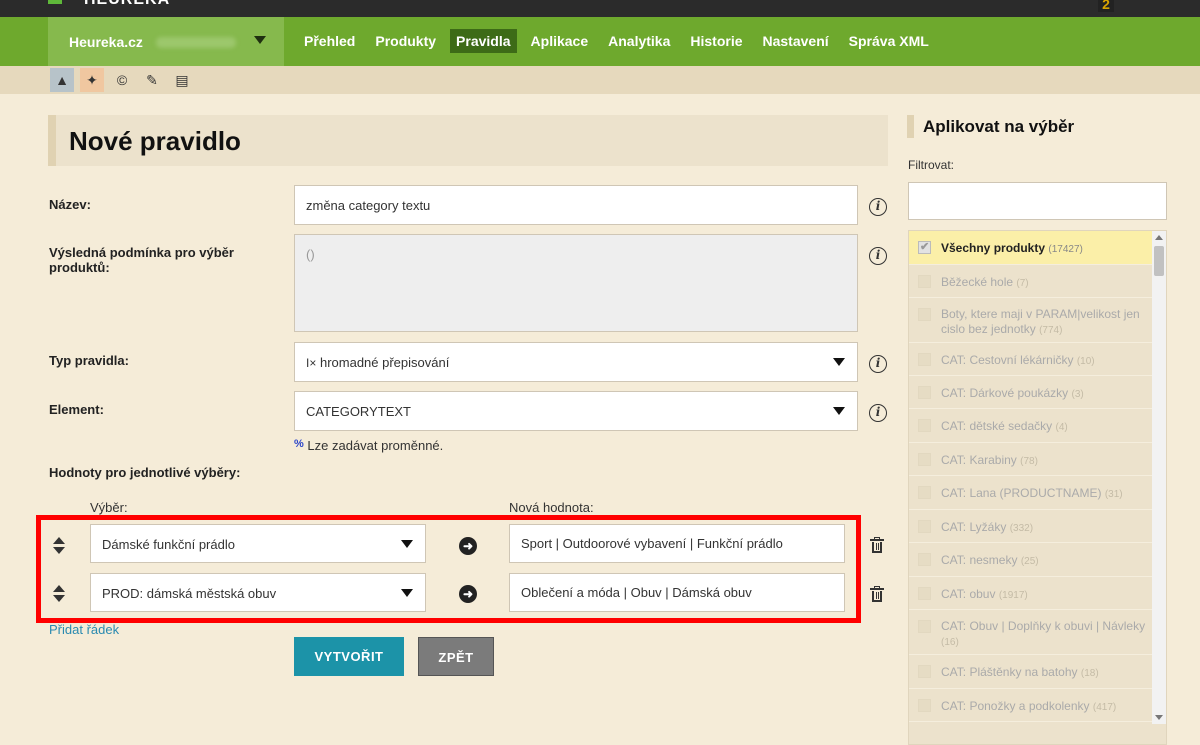  I want to click on nav-item-nastaveni: Nastavení, so click(796, 41).